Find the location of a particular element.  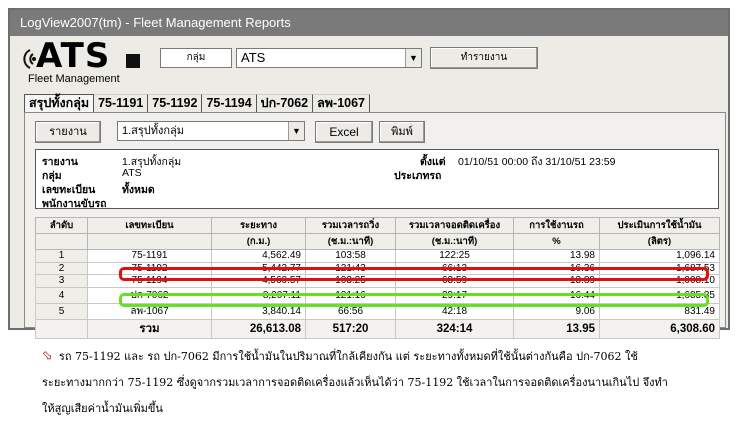

table-cell: 1 is located at coordinates (61, 256).